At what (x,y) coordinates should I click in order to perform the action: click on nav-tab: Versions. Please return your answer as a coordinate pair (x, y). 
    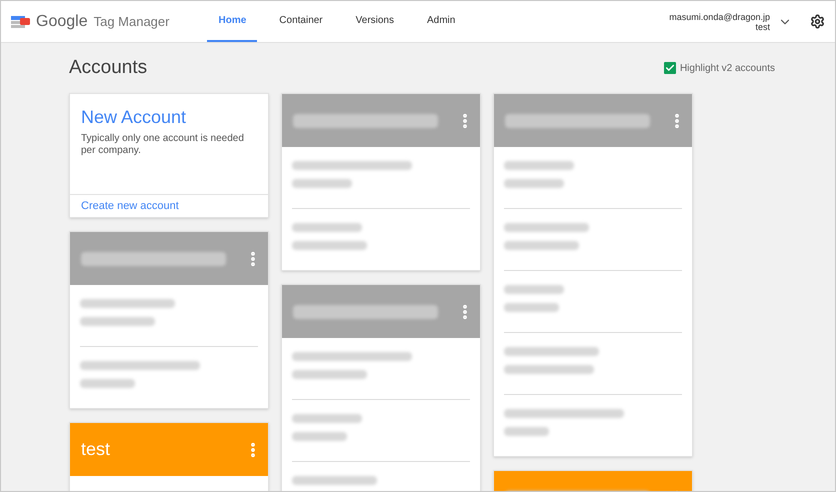
    Looking at the image, I should click on (374, 21).